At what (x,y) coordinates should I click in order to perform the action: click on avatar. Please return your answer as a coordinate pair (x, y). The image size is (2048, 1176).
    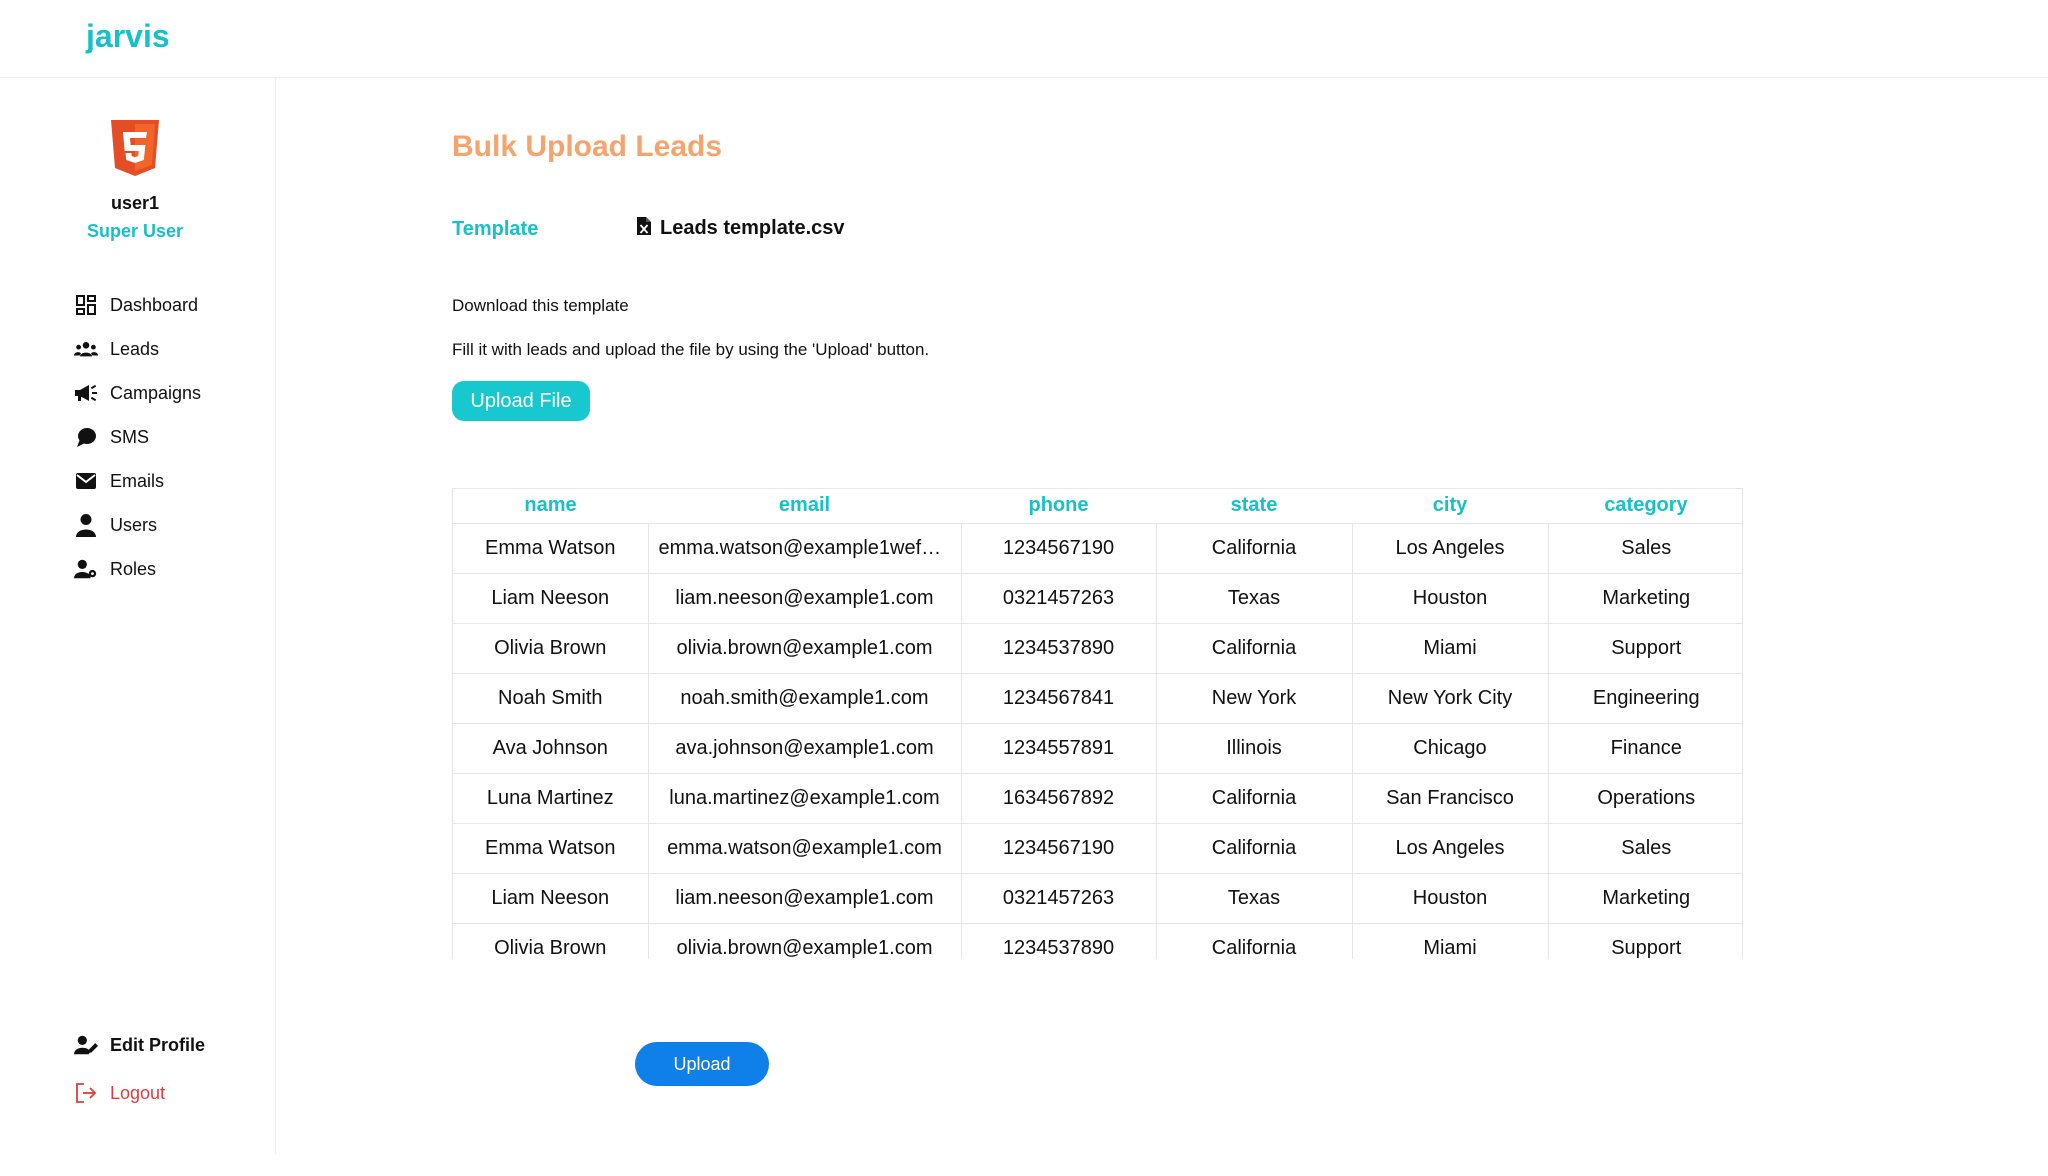
    Looking at the image, I should click on (135, 148).